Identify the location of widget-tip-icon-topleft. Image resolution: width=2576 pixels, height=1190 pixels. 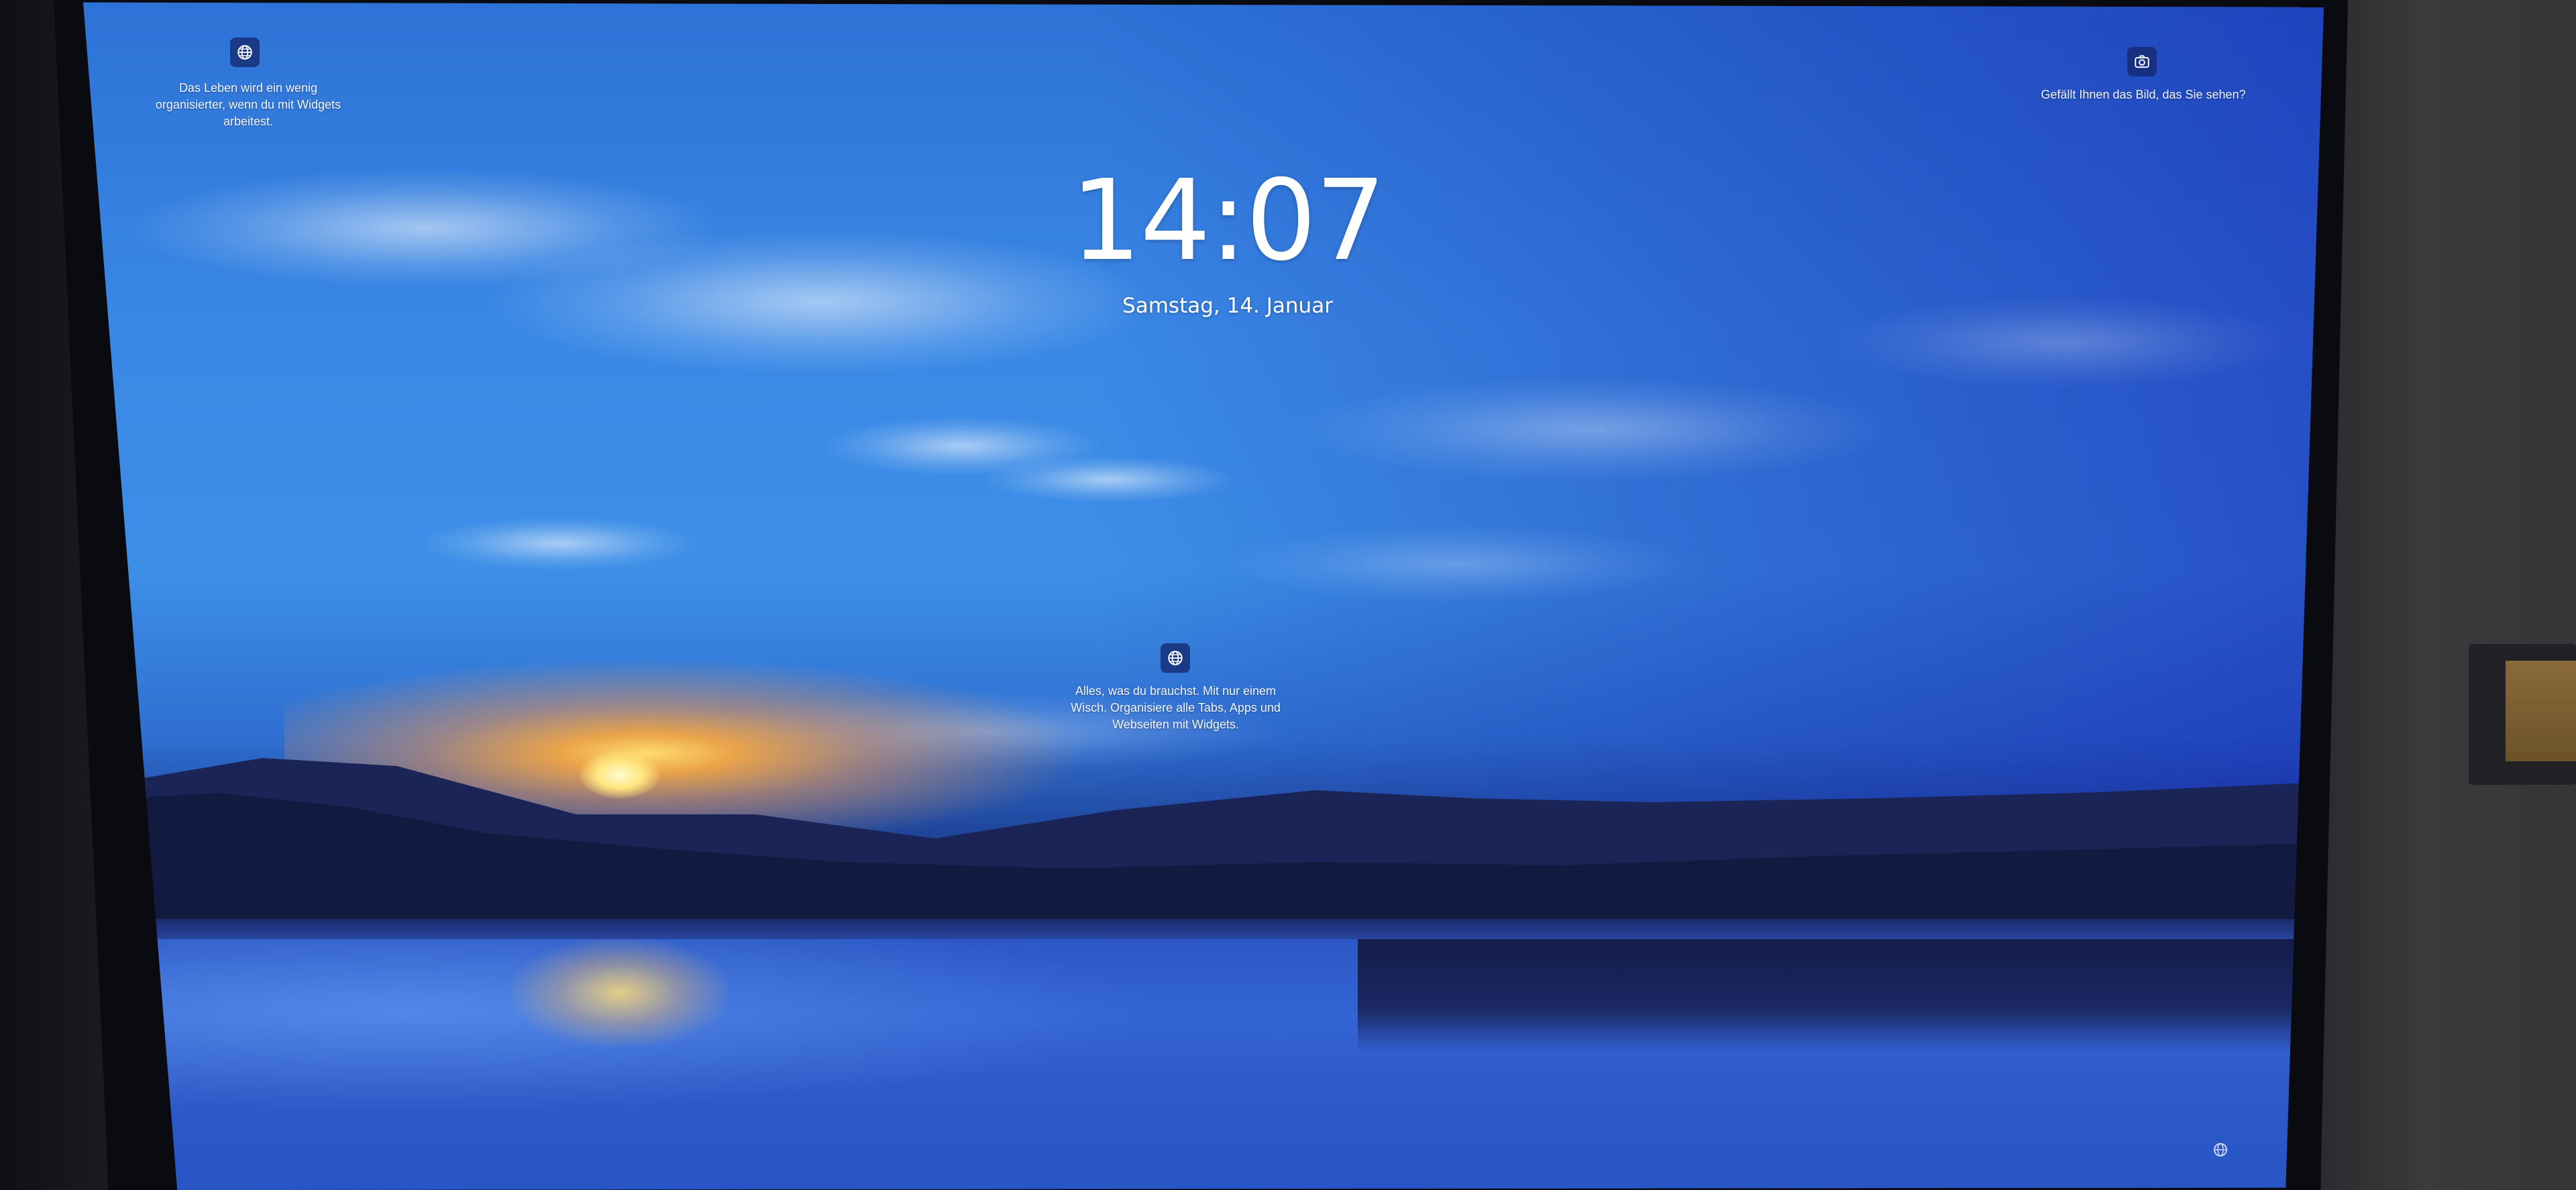
(245, 52).